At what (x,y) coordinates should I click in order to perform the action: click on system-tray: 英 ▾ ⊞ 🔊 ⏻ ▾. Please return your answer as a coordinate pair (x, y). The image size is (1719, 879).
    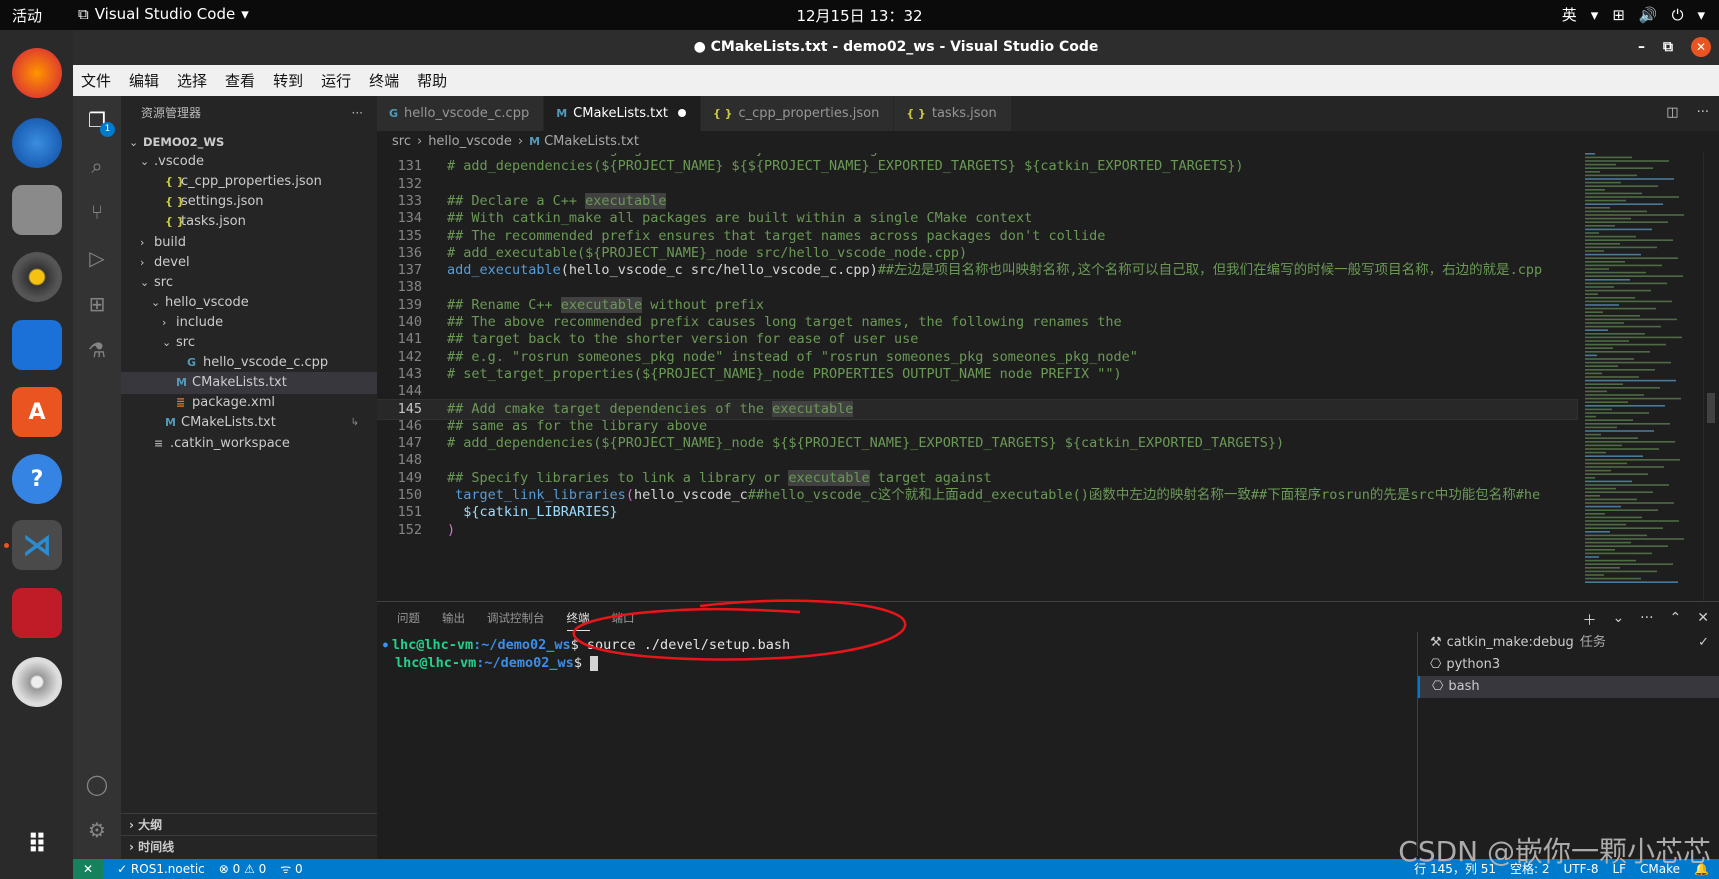
    Looking at the image, I should click on (1633, 14).